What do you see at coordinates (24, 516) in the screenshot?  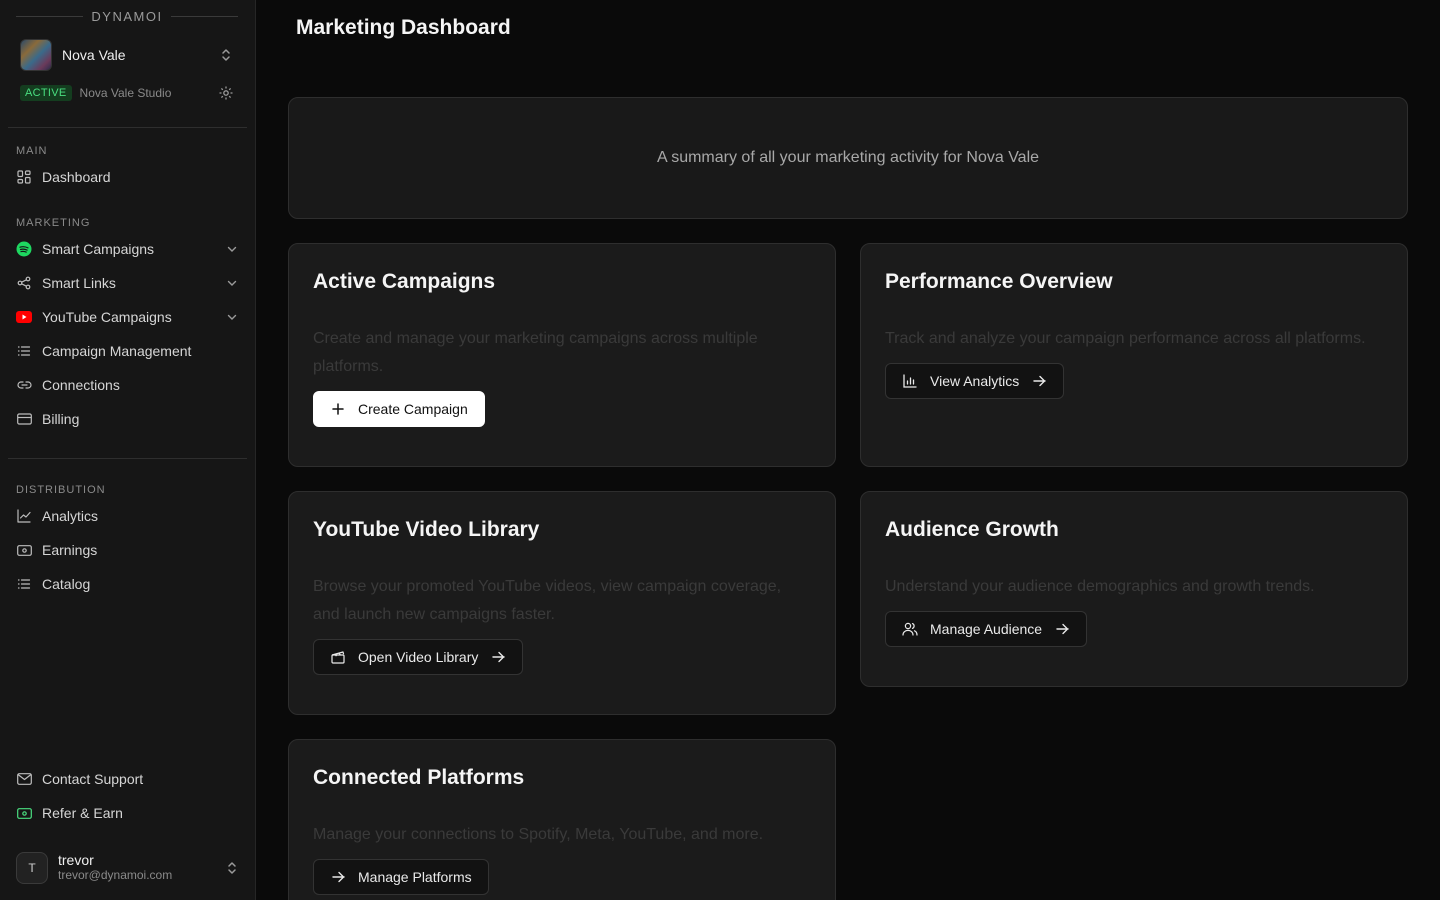 I see `line-chart-icon` at bounding box center [24, 516].